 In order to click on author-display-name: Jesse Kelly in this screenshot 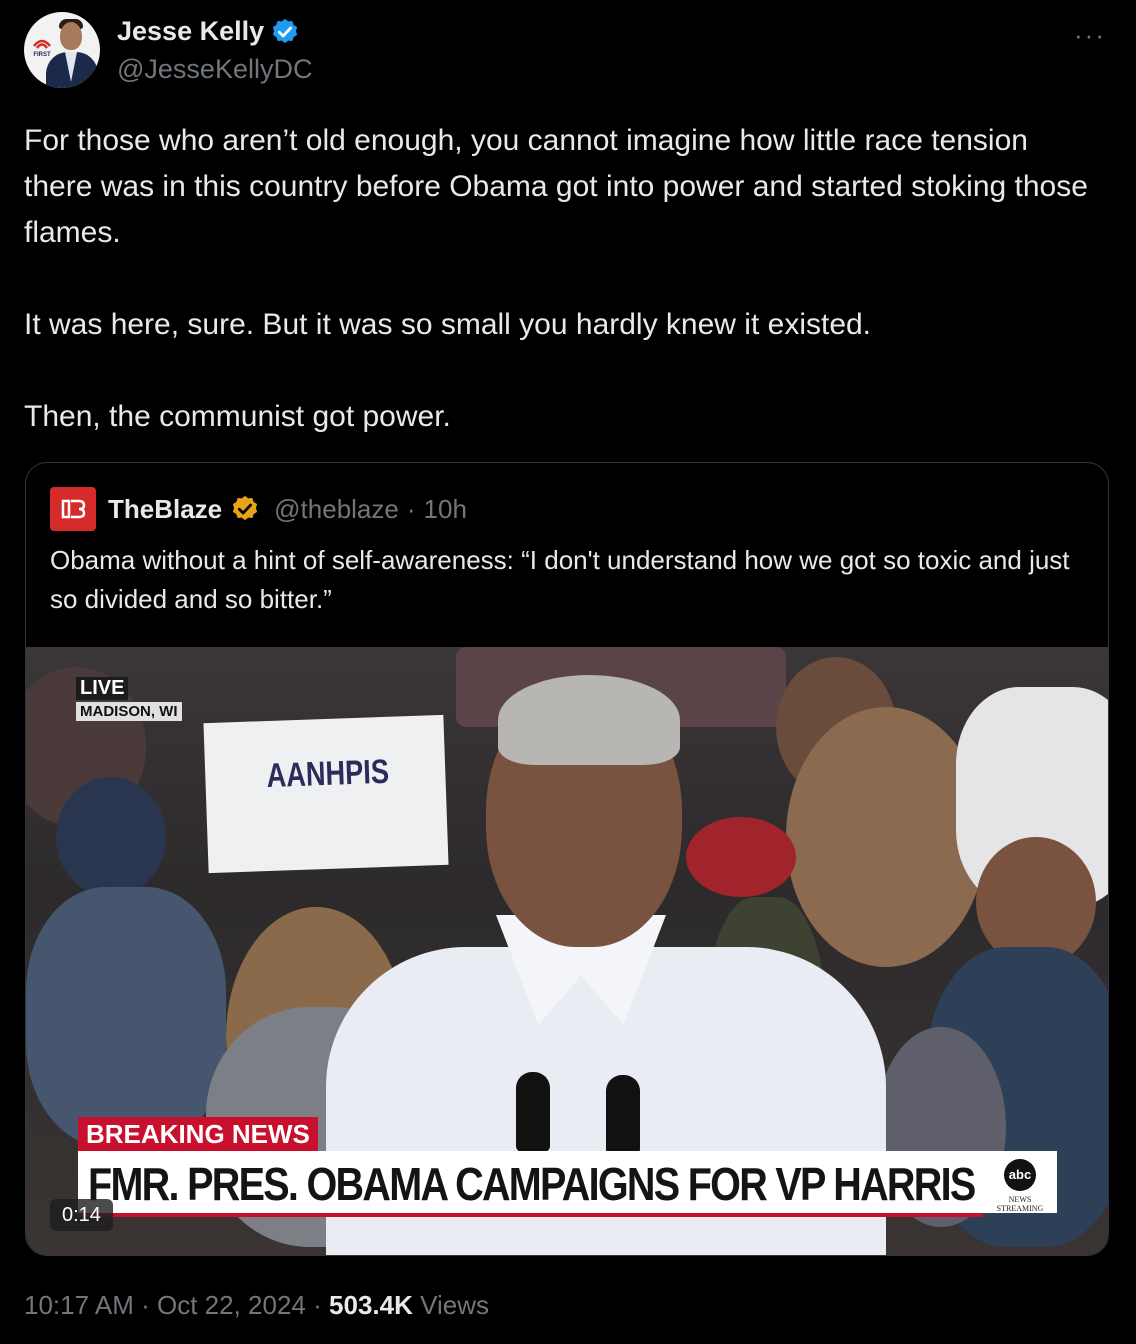, I will do `click(190, 31)`.